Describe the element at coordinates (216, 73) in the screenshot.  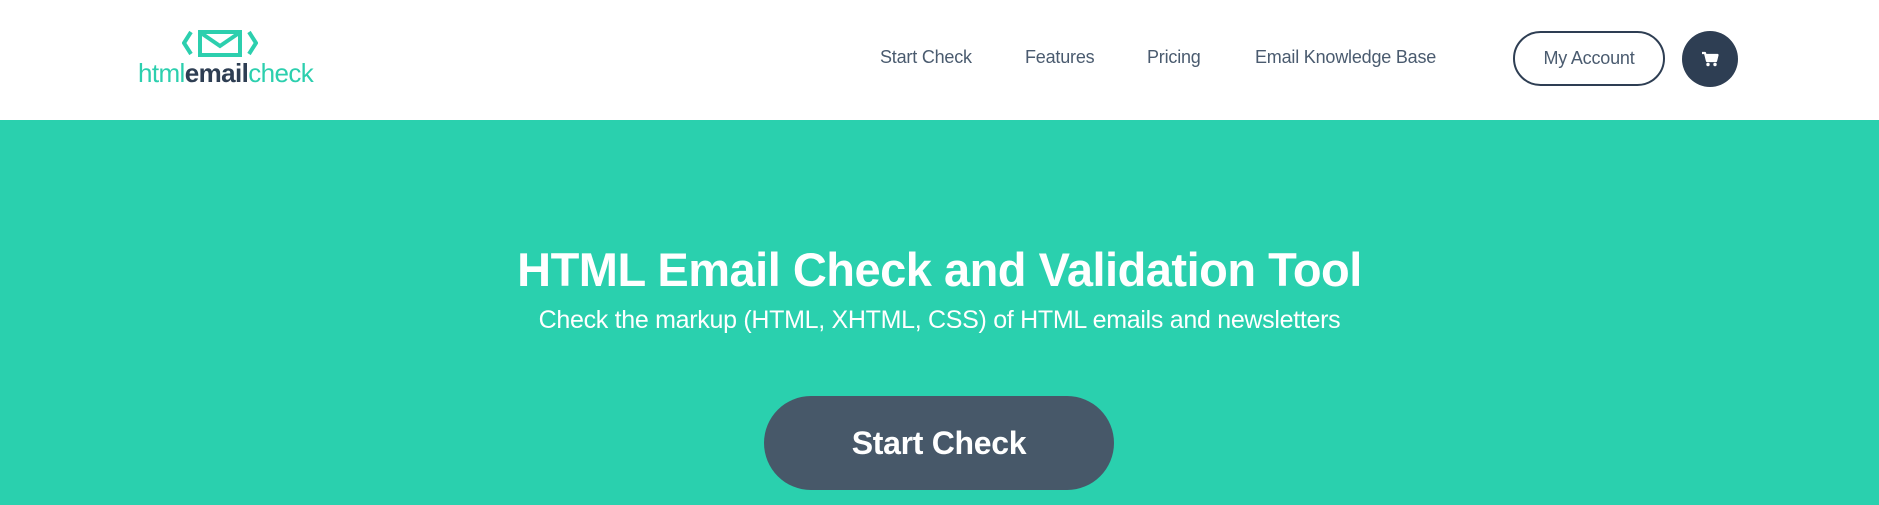
I see `logo-text-email: email` at that location.